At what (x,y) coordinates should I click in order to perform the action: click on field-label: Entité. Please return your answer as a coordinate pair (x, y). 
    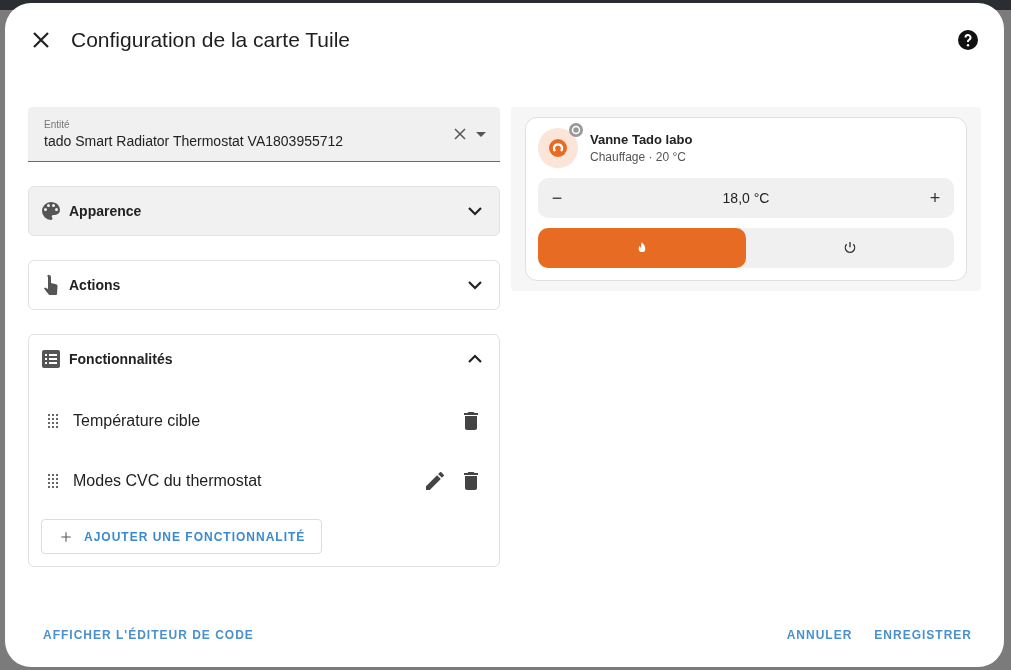
    Looking at the image, I should click on (57, 124).